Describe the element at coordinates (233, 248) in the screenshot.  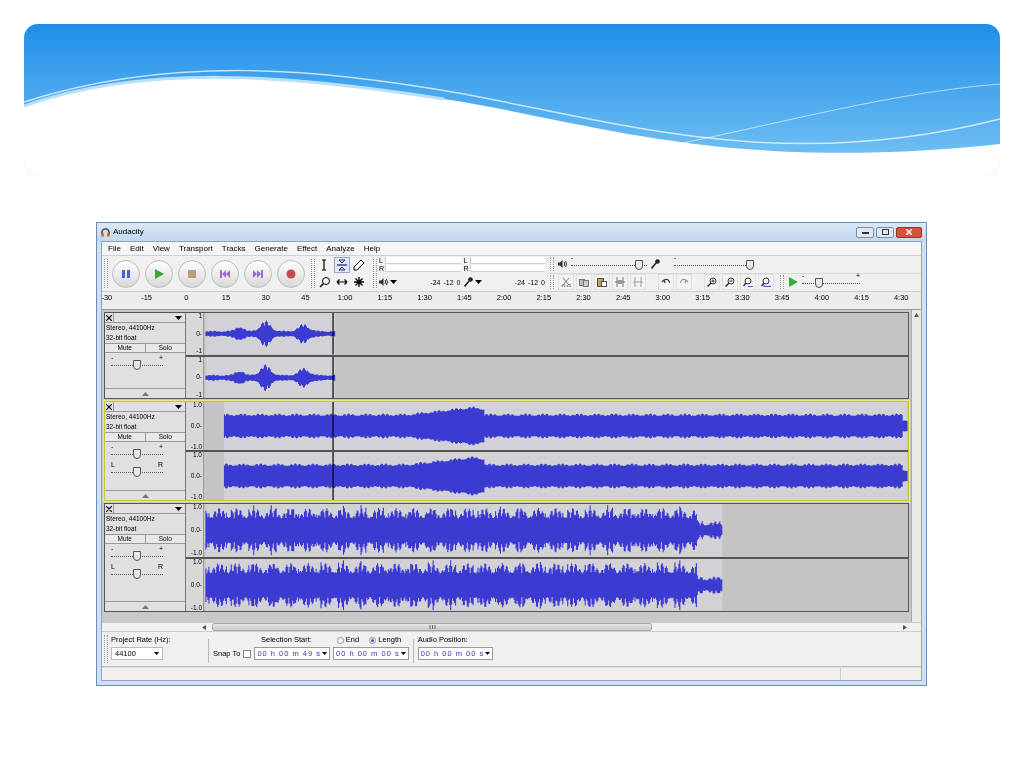
I see `menu-item: Tracks` at that location.